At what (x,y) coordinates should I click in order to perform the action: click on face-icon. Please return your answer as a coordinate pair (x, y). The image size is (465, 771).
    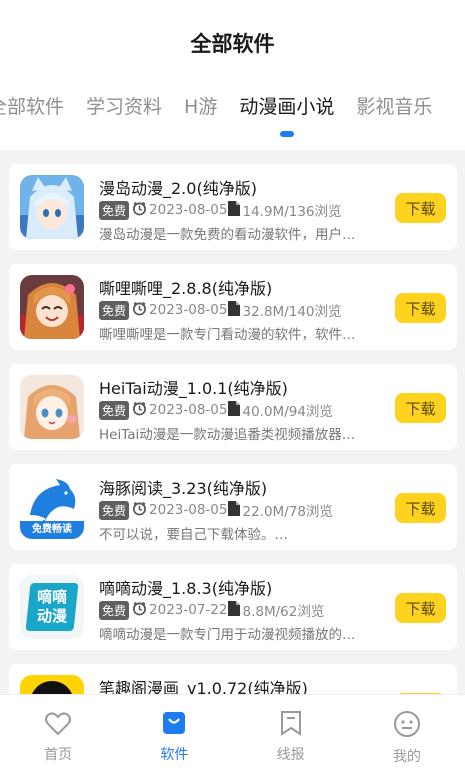
    Looking at the image, I should click on (407, 728).